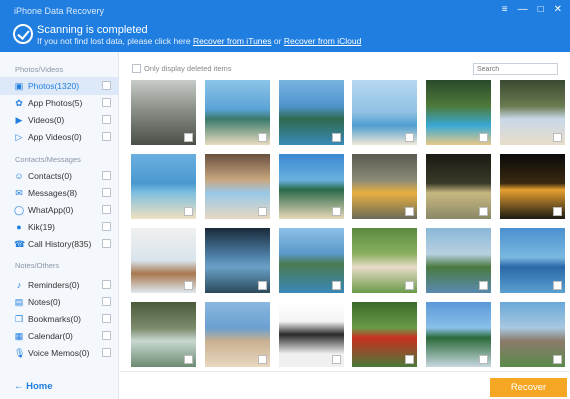 Image resolution: width=570 pixels, height=399 pixels. Describe the element at coordinates (19, 193) in the screenshot. I see `messages-icon: ✉` at that location.